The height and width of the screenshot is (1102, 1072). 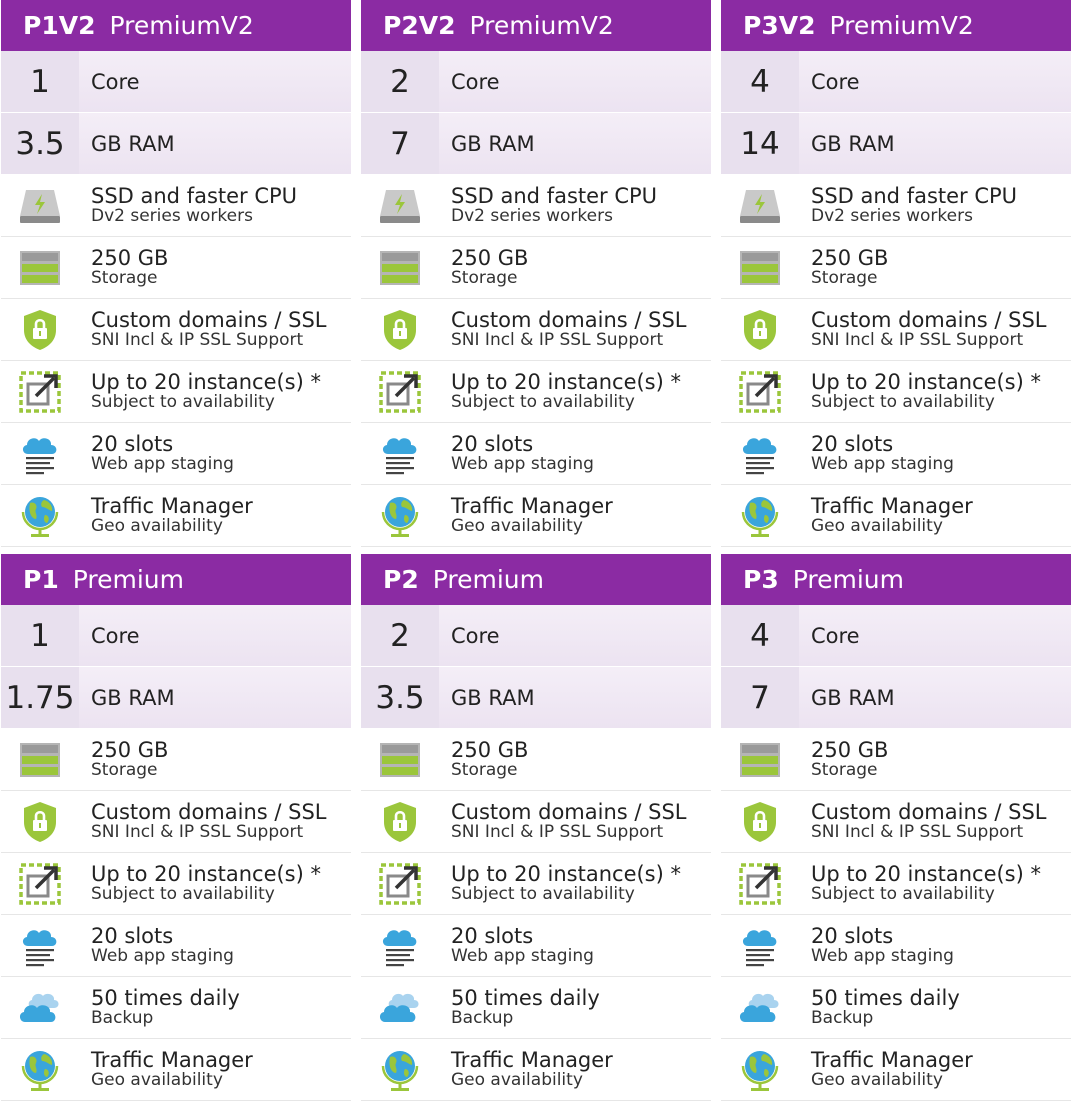 What do you see at coordinates (929, 320) in the screenshot?
I see `feature-title: Custom domains / SSL` at bounding box center [929, 320].